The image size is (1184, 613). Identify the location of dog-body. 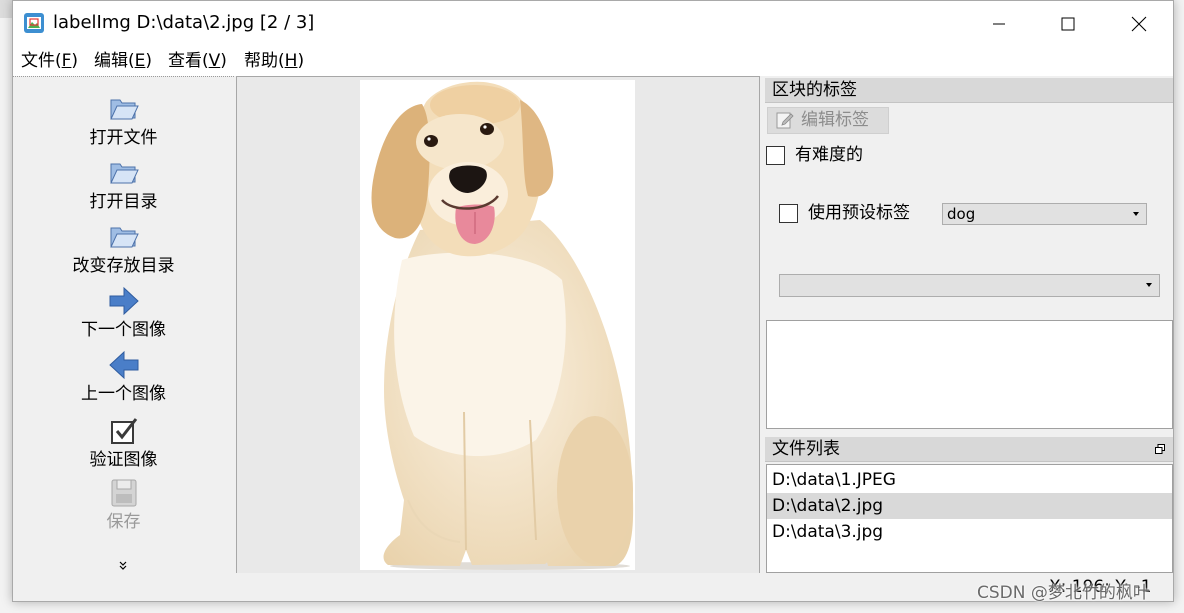
(508, 393).